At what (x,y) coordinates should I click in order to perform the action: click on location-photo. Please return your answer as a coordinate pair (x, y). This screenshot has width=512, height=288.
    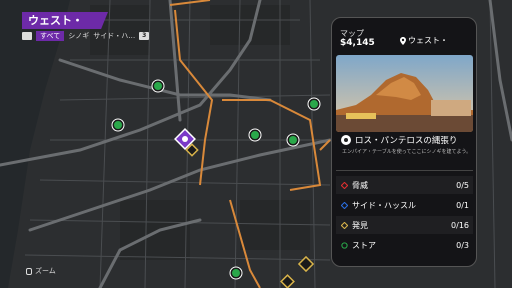
    Looking at the image, I should click on (404, 93).